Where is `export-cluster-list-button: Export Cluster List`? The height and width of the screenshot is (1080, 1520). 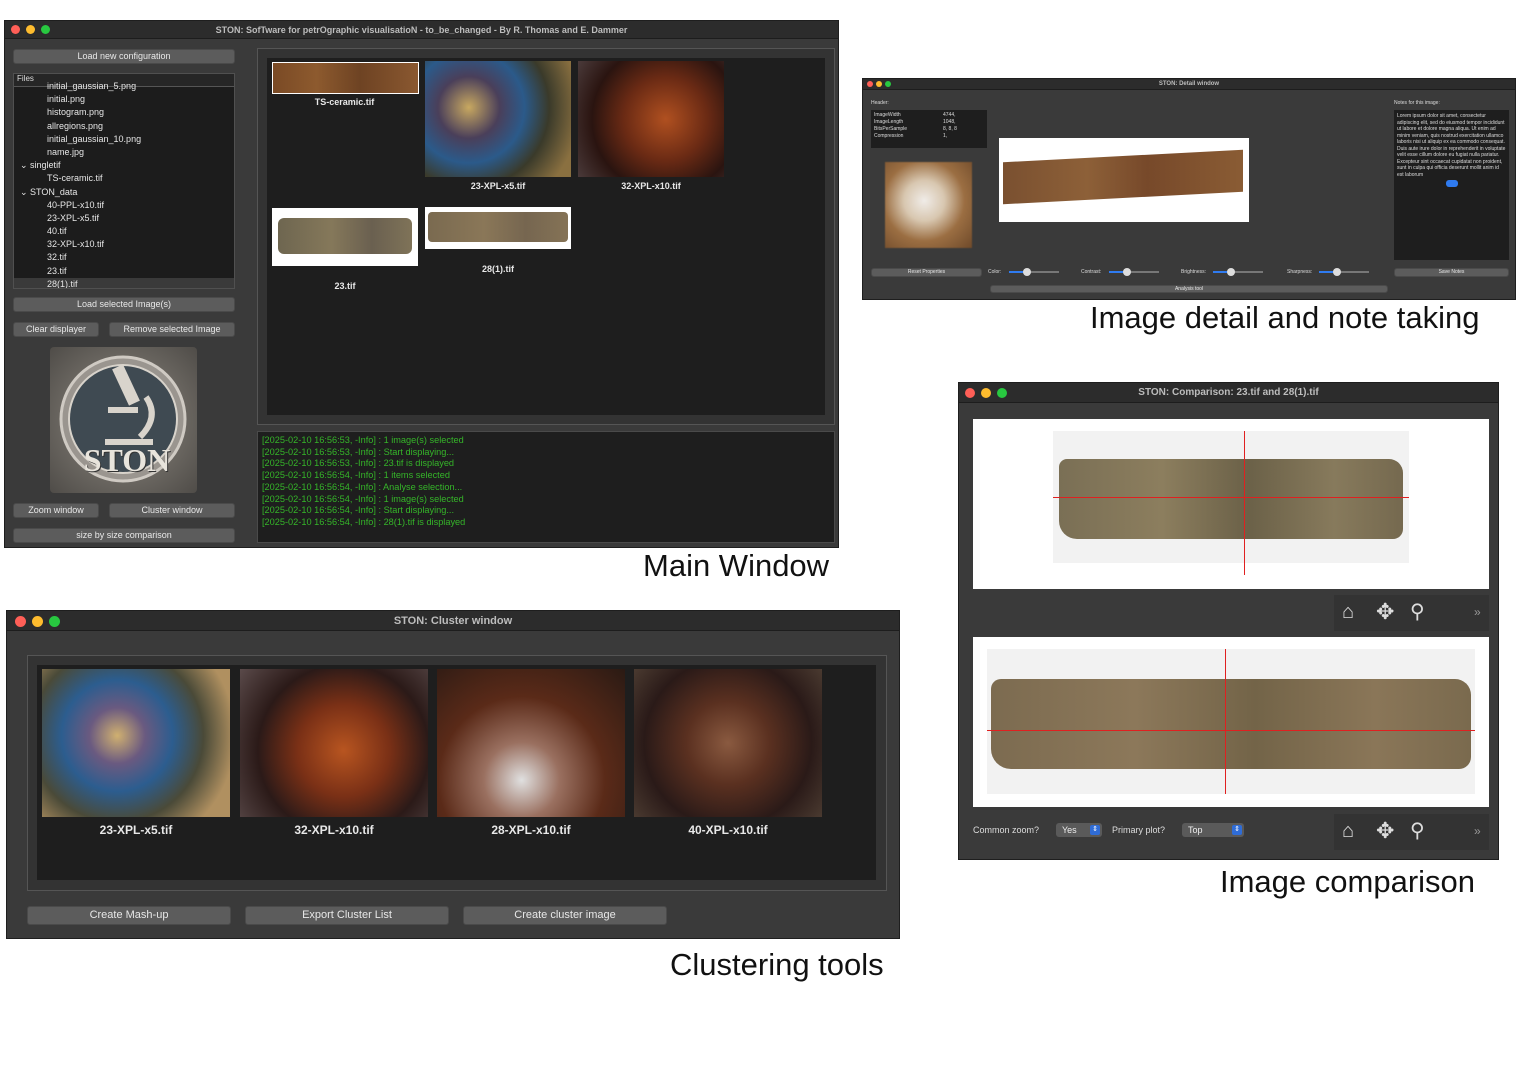
export-cluster-list-button: Export Cluster List is located at coordinates (347, 915).